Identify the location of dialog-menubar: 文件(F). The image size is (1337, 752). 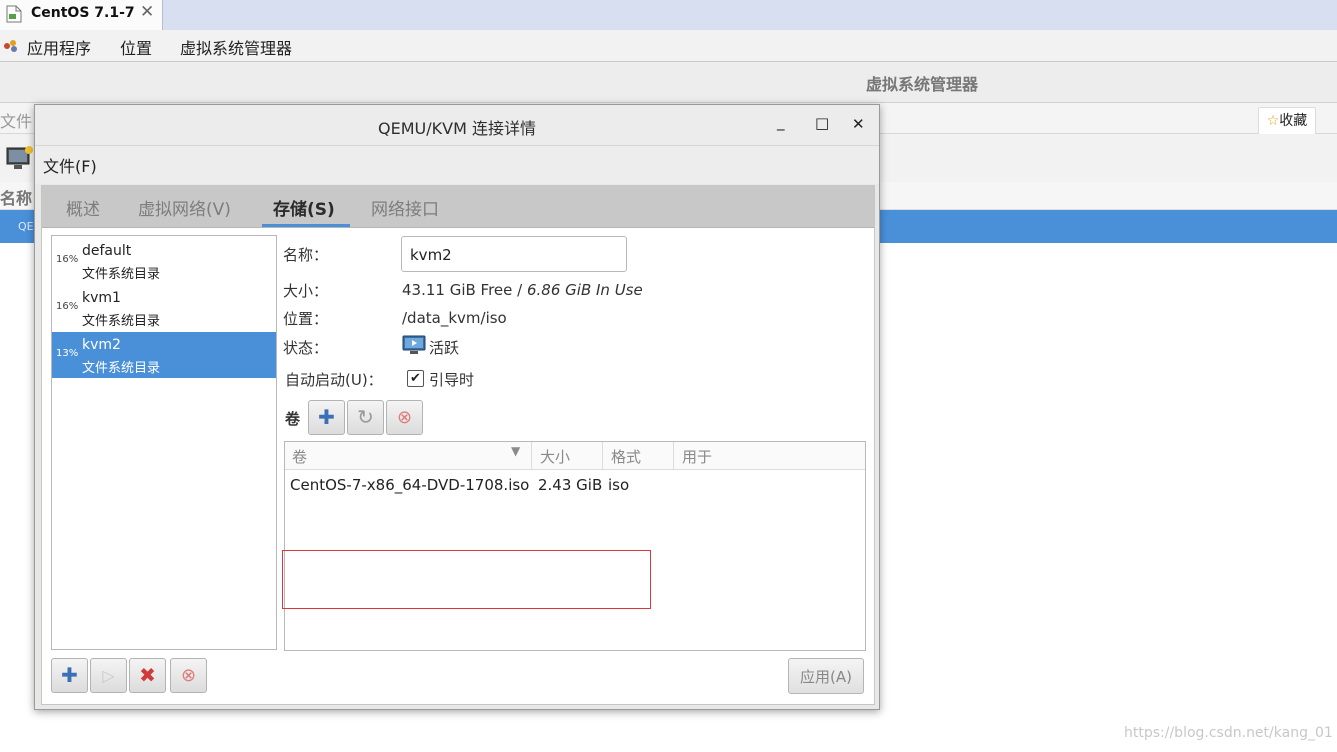
(457, 165).